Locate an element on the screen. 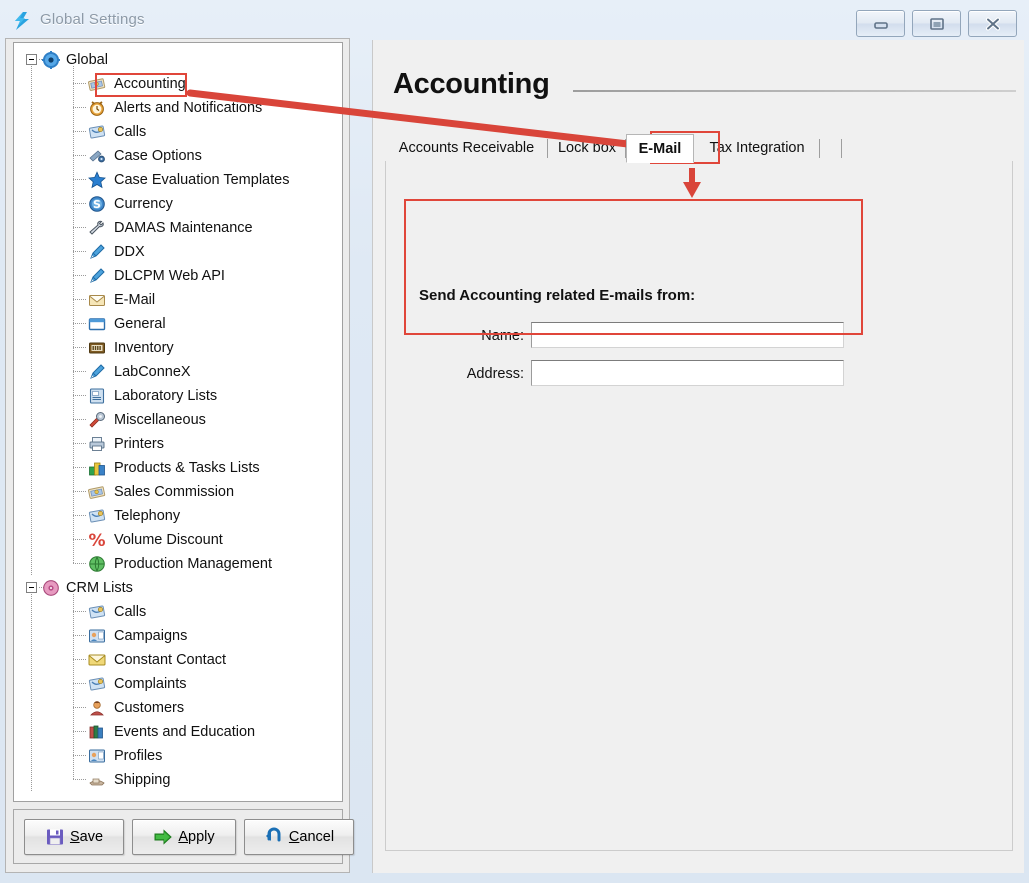 Image resolution: width=1029 pixels, height=883 pixels. tree-item-sales-commission: Sales Commission is located at coordinates (178, 492).